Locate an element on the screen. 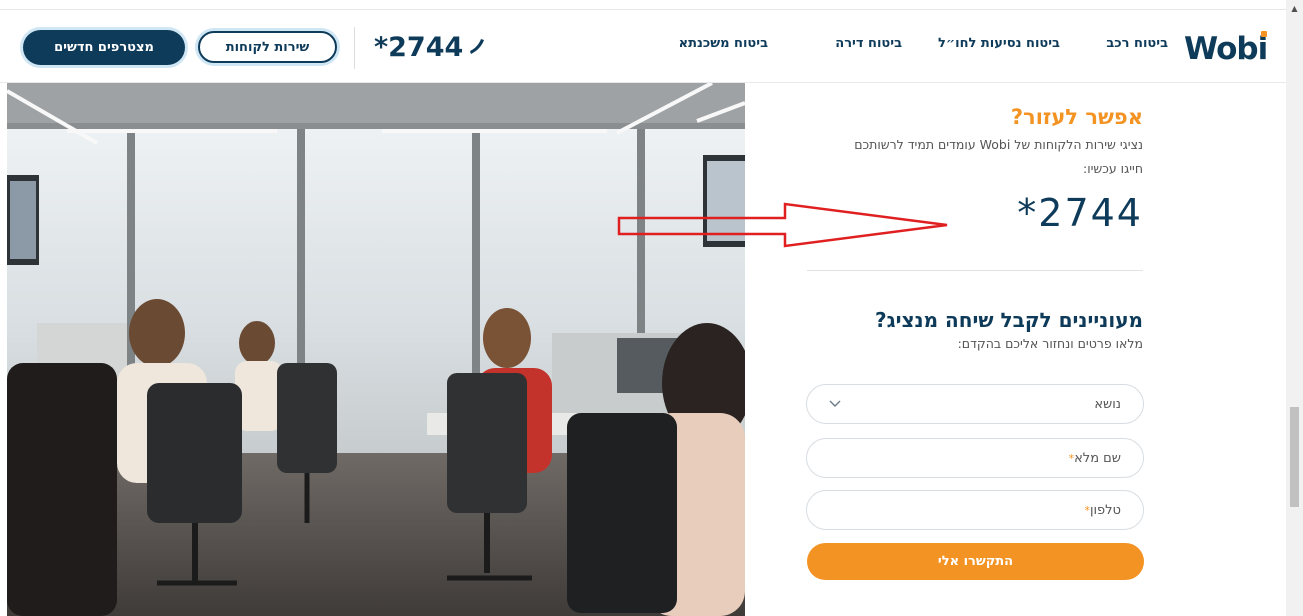  scroll-thumb is located at coordinates (1294, 457).